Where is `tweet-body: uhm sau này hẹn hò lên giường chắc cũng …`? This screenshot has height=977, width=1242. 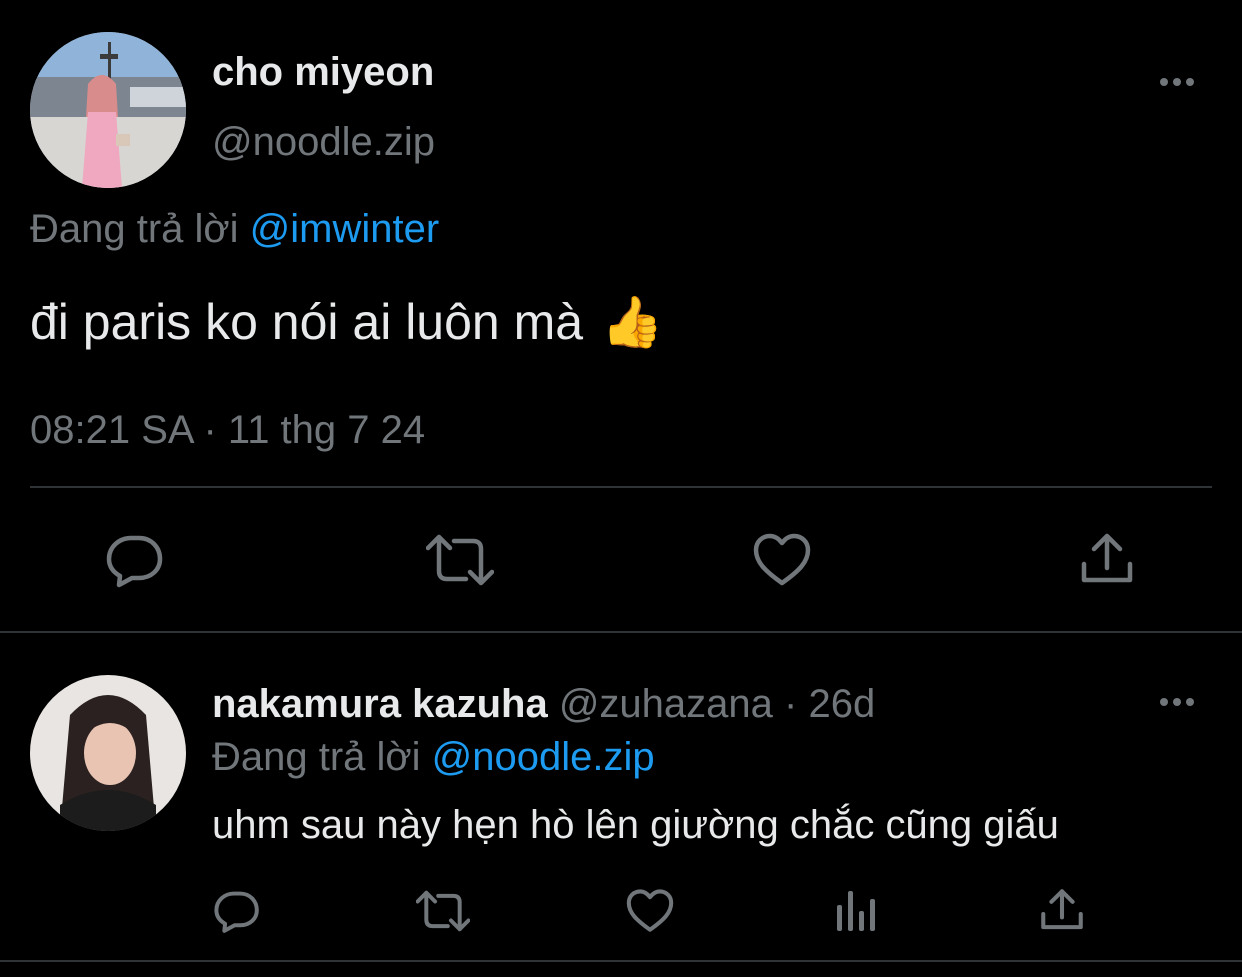
tweet-body: uhm sau này hẹn hò lên giường chắc cũng … is located at coordinates (635, 825).